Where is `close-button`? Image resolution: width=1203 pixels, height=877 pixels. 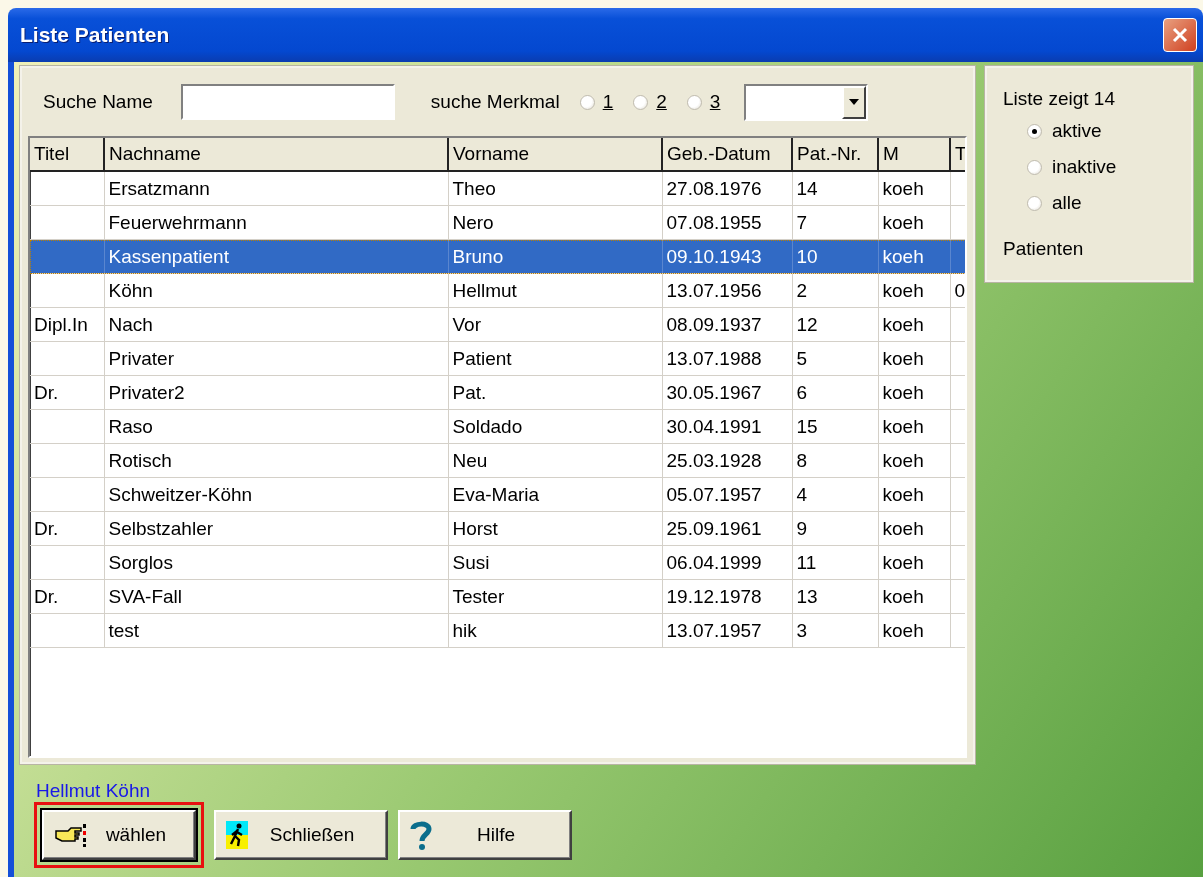
close-button is located at coordinates (1180, 35).